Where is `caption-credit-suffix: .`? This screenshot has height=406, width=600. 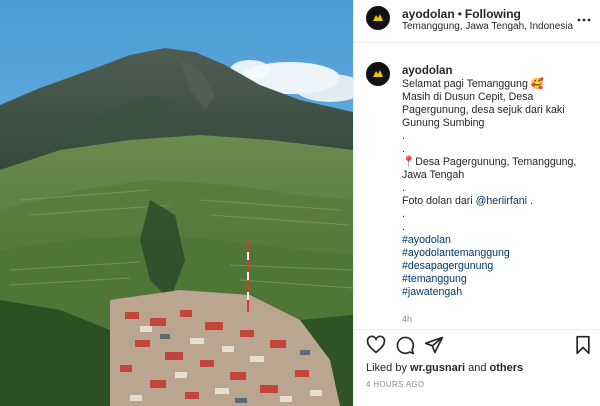
caption-credit-suffix: . is located at coordinates (530, 201).